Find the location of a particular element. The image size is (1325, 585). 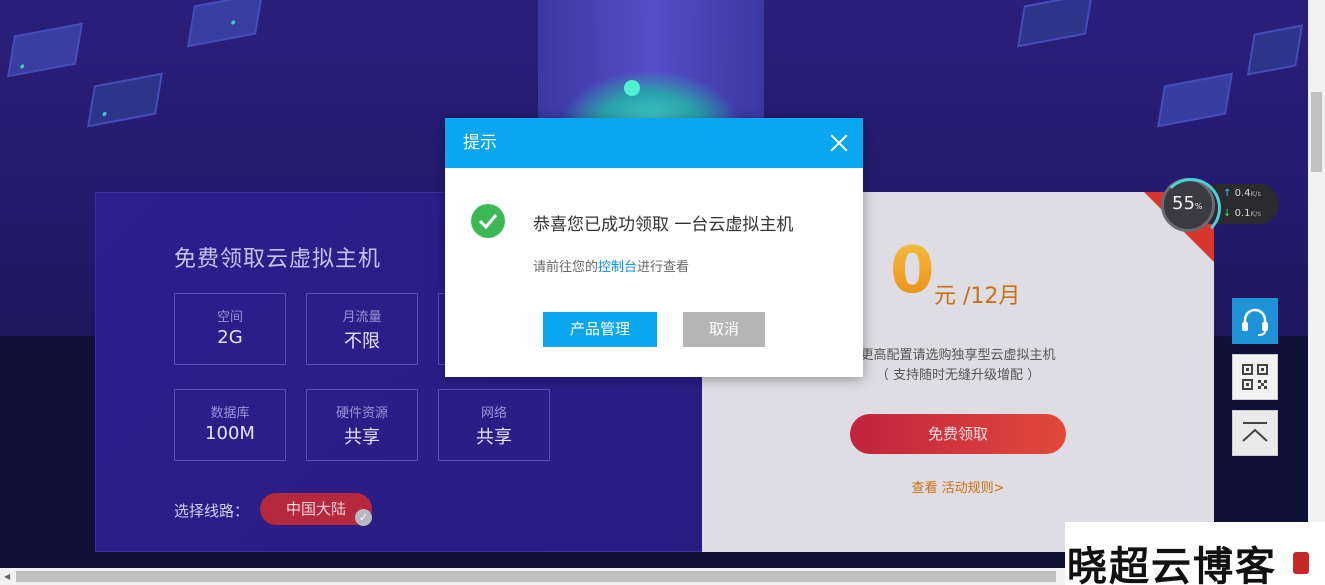

headset-icon is located at coordinates (1255, 322).